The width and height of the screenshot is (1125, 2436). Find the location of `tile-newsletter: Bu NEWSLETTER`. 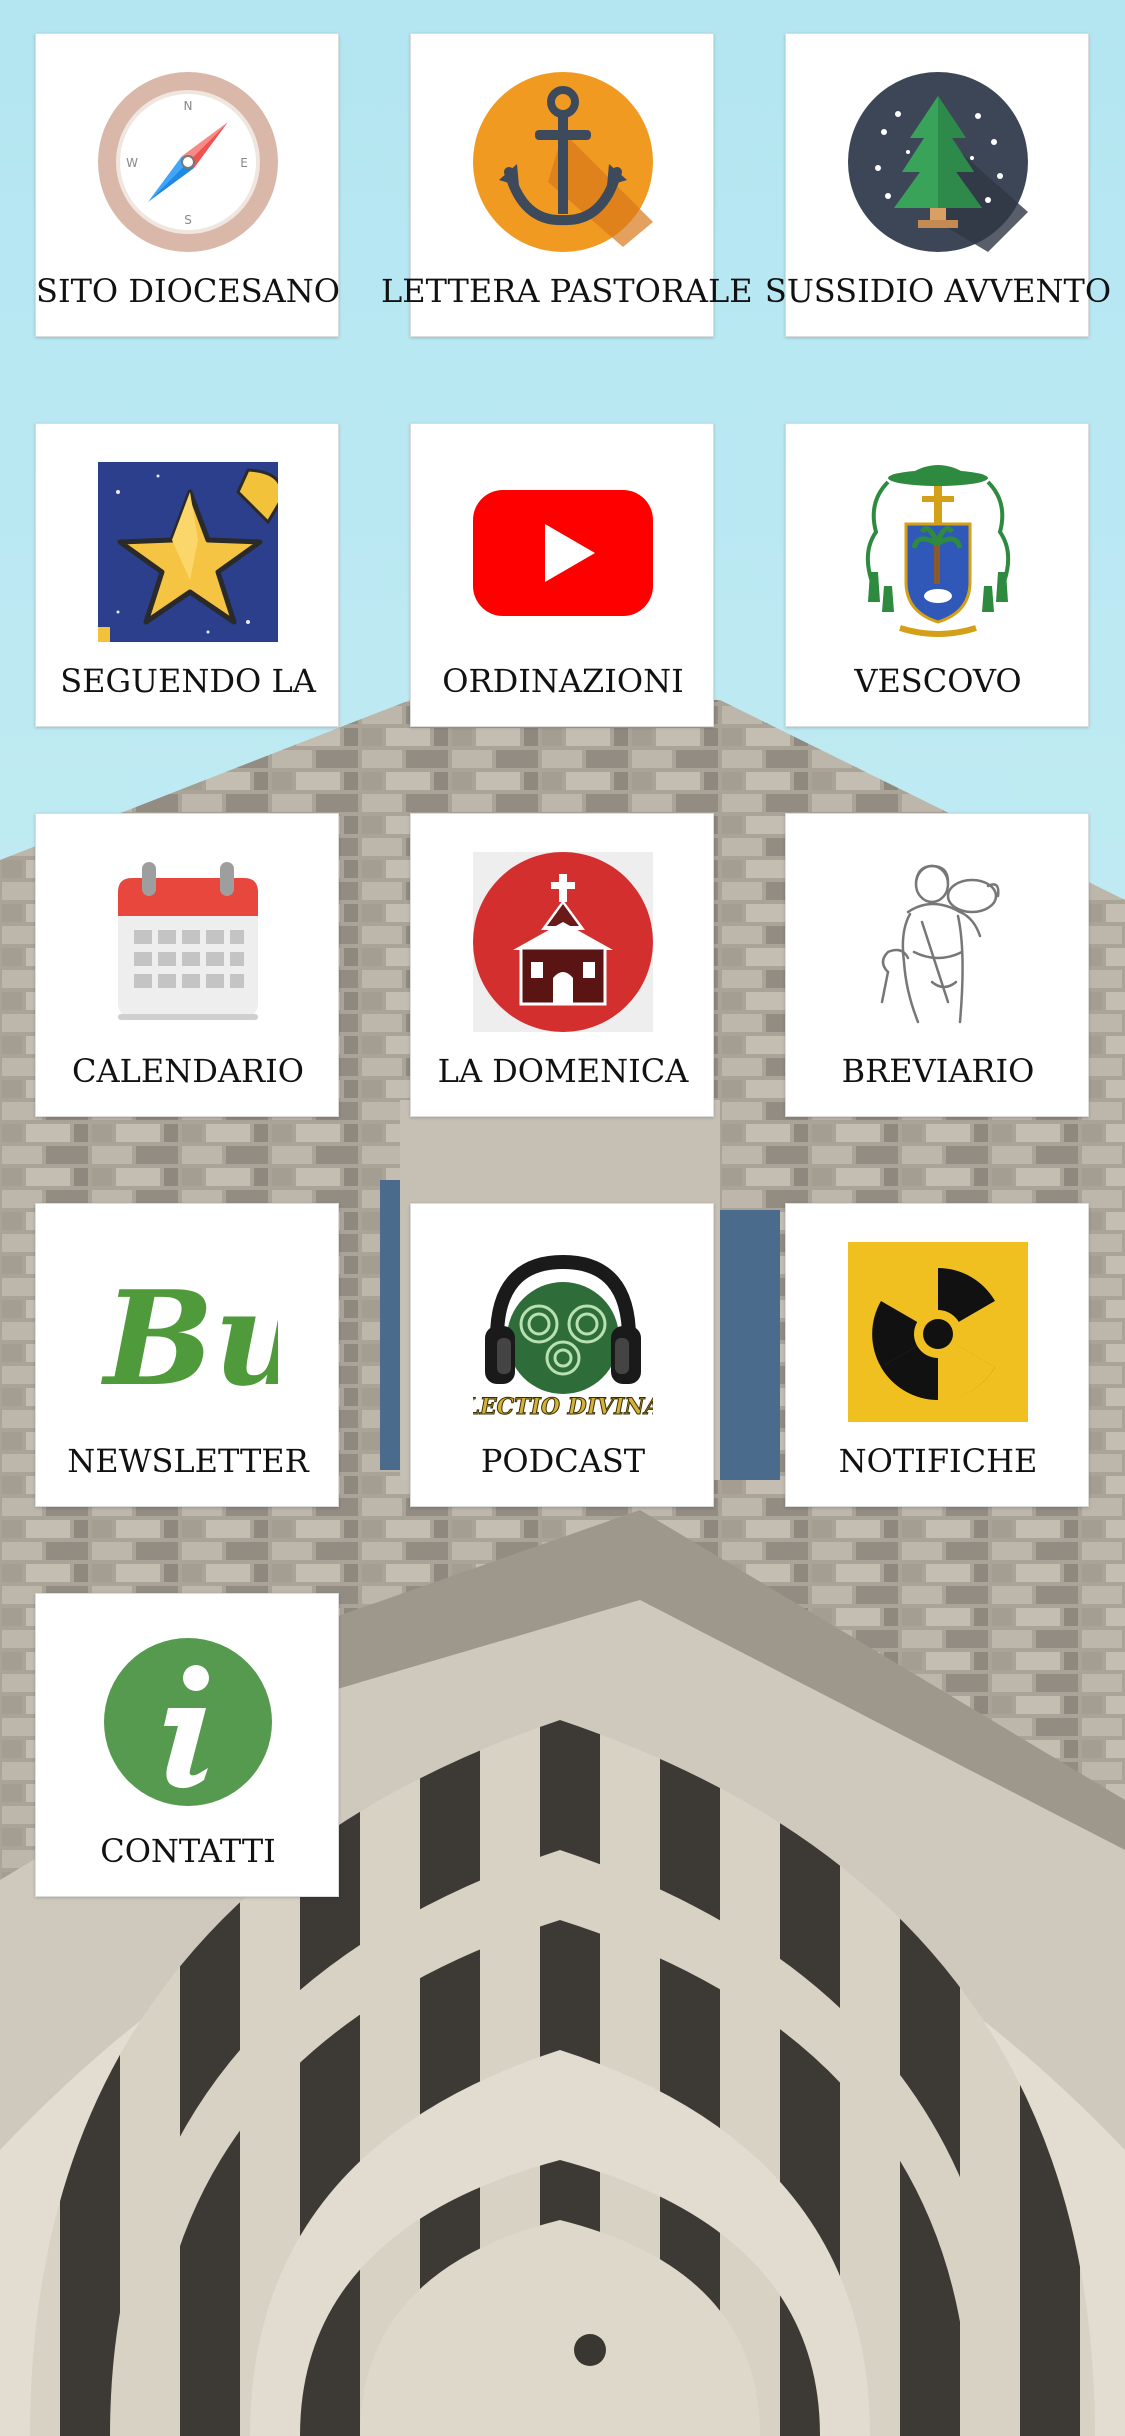

tile-newsletter: Bu NEWSLETTER is located at coordinates (187, 1355).